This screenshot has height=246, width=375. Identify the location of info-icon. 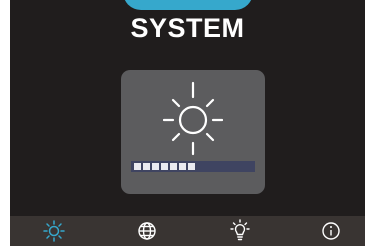
(331, 231).